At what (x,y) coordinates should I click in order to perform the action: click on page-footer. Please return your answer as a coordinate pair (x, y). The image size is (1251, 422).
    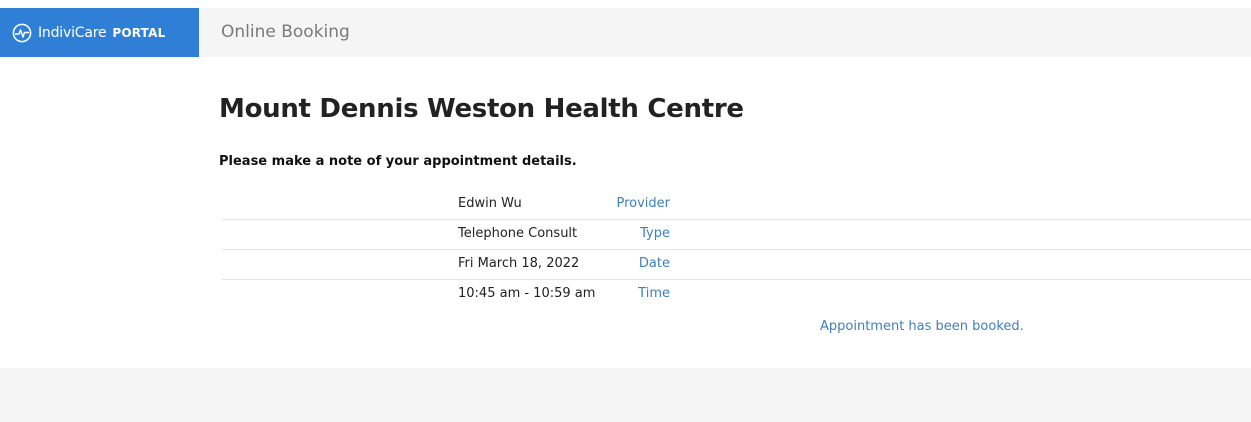
    Looking at the image, I should click on (625, 395).